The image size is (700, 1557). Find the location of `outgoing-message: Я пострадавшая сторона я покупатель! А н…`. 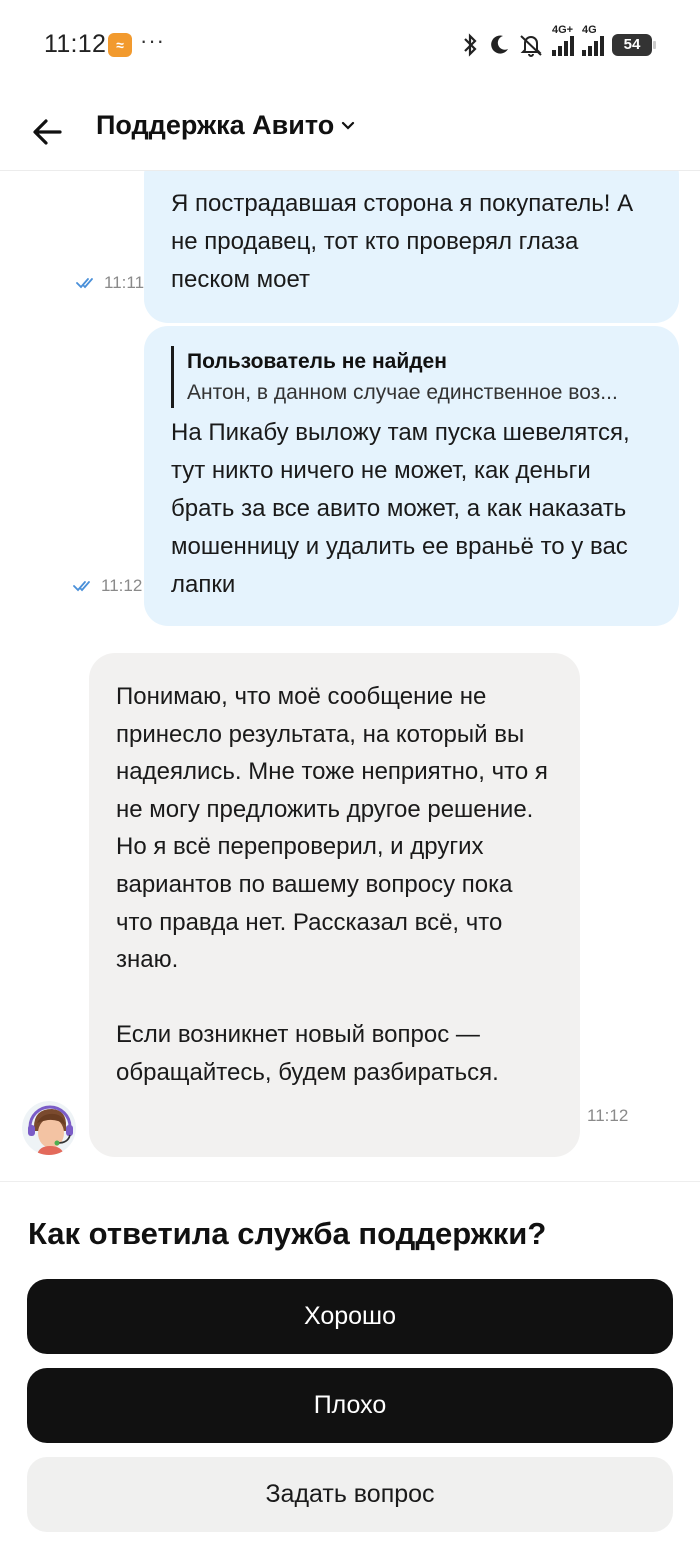

outgoing-message: Я пострадавшая сторона я покупатель! А н… is located at coordinates (411, 247).